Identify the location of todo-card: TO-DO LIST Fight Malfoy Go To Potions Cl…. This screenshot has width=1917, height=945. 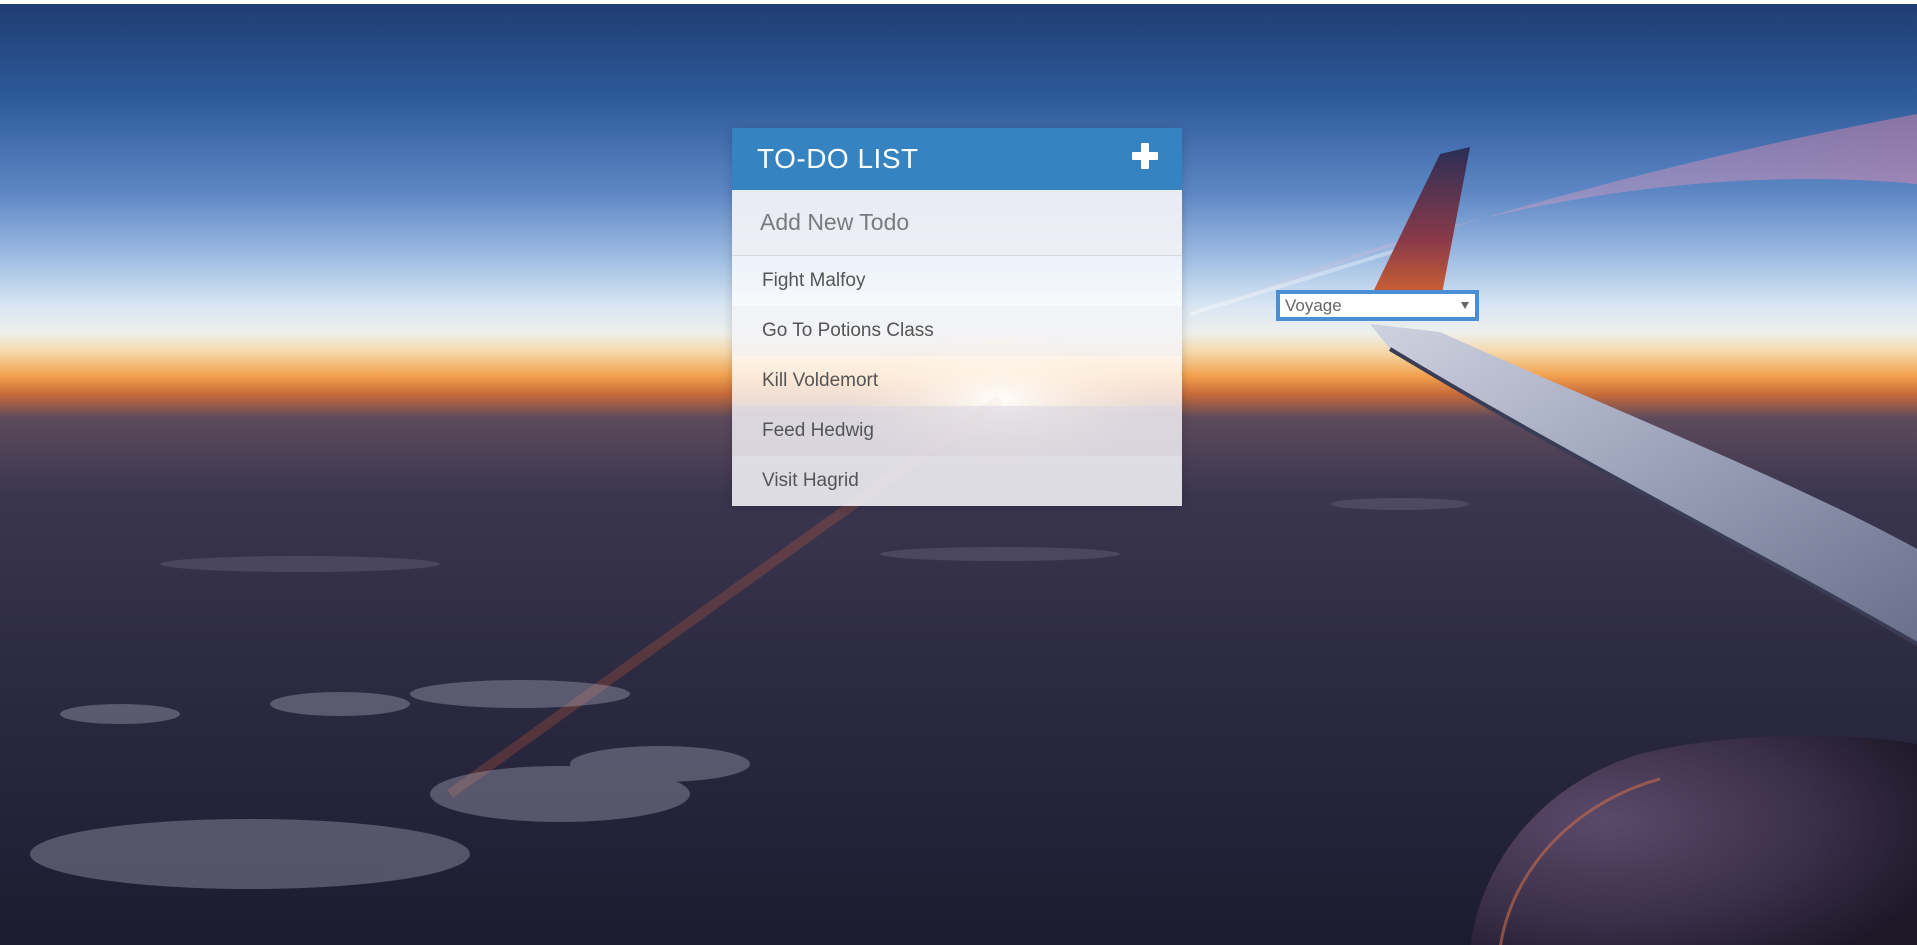
(957, 317).